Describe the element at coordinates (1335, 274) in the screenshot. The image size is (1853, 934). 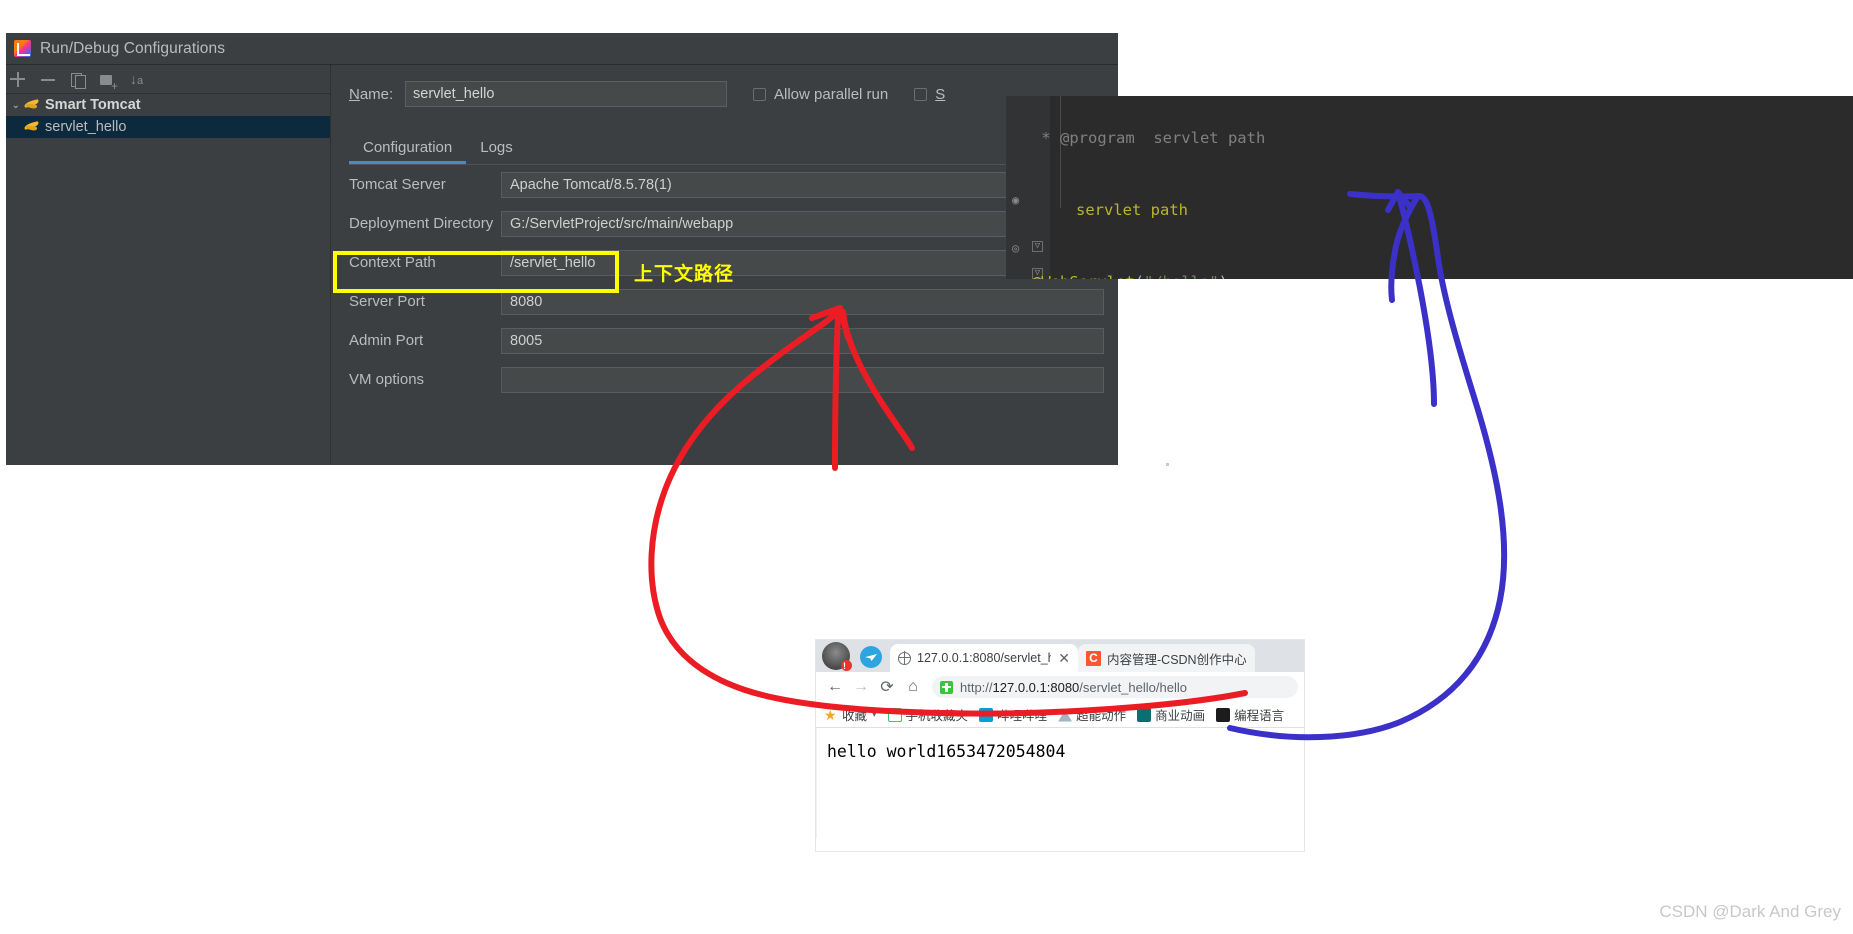
I see `code-line-webservlet: @WebServlet("/hello")` at that location.